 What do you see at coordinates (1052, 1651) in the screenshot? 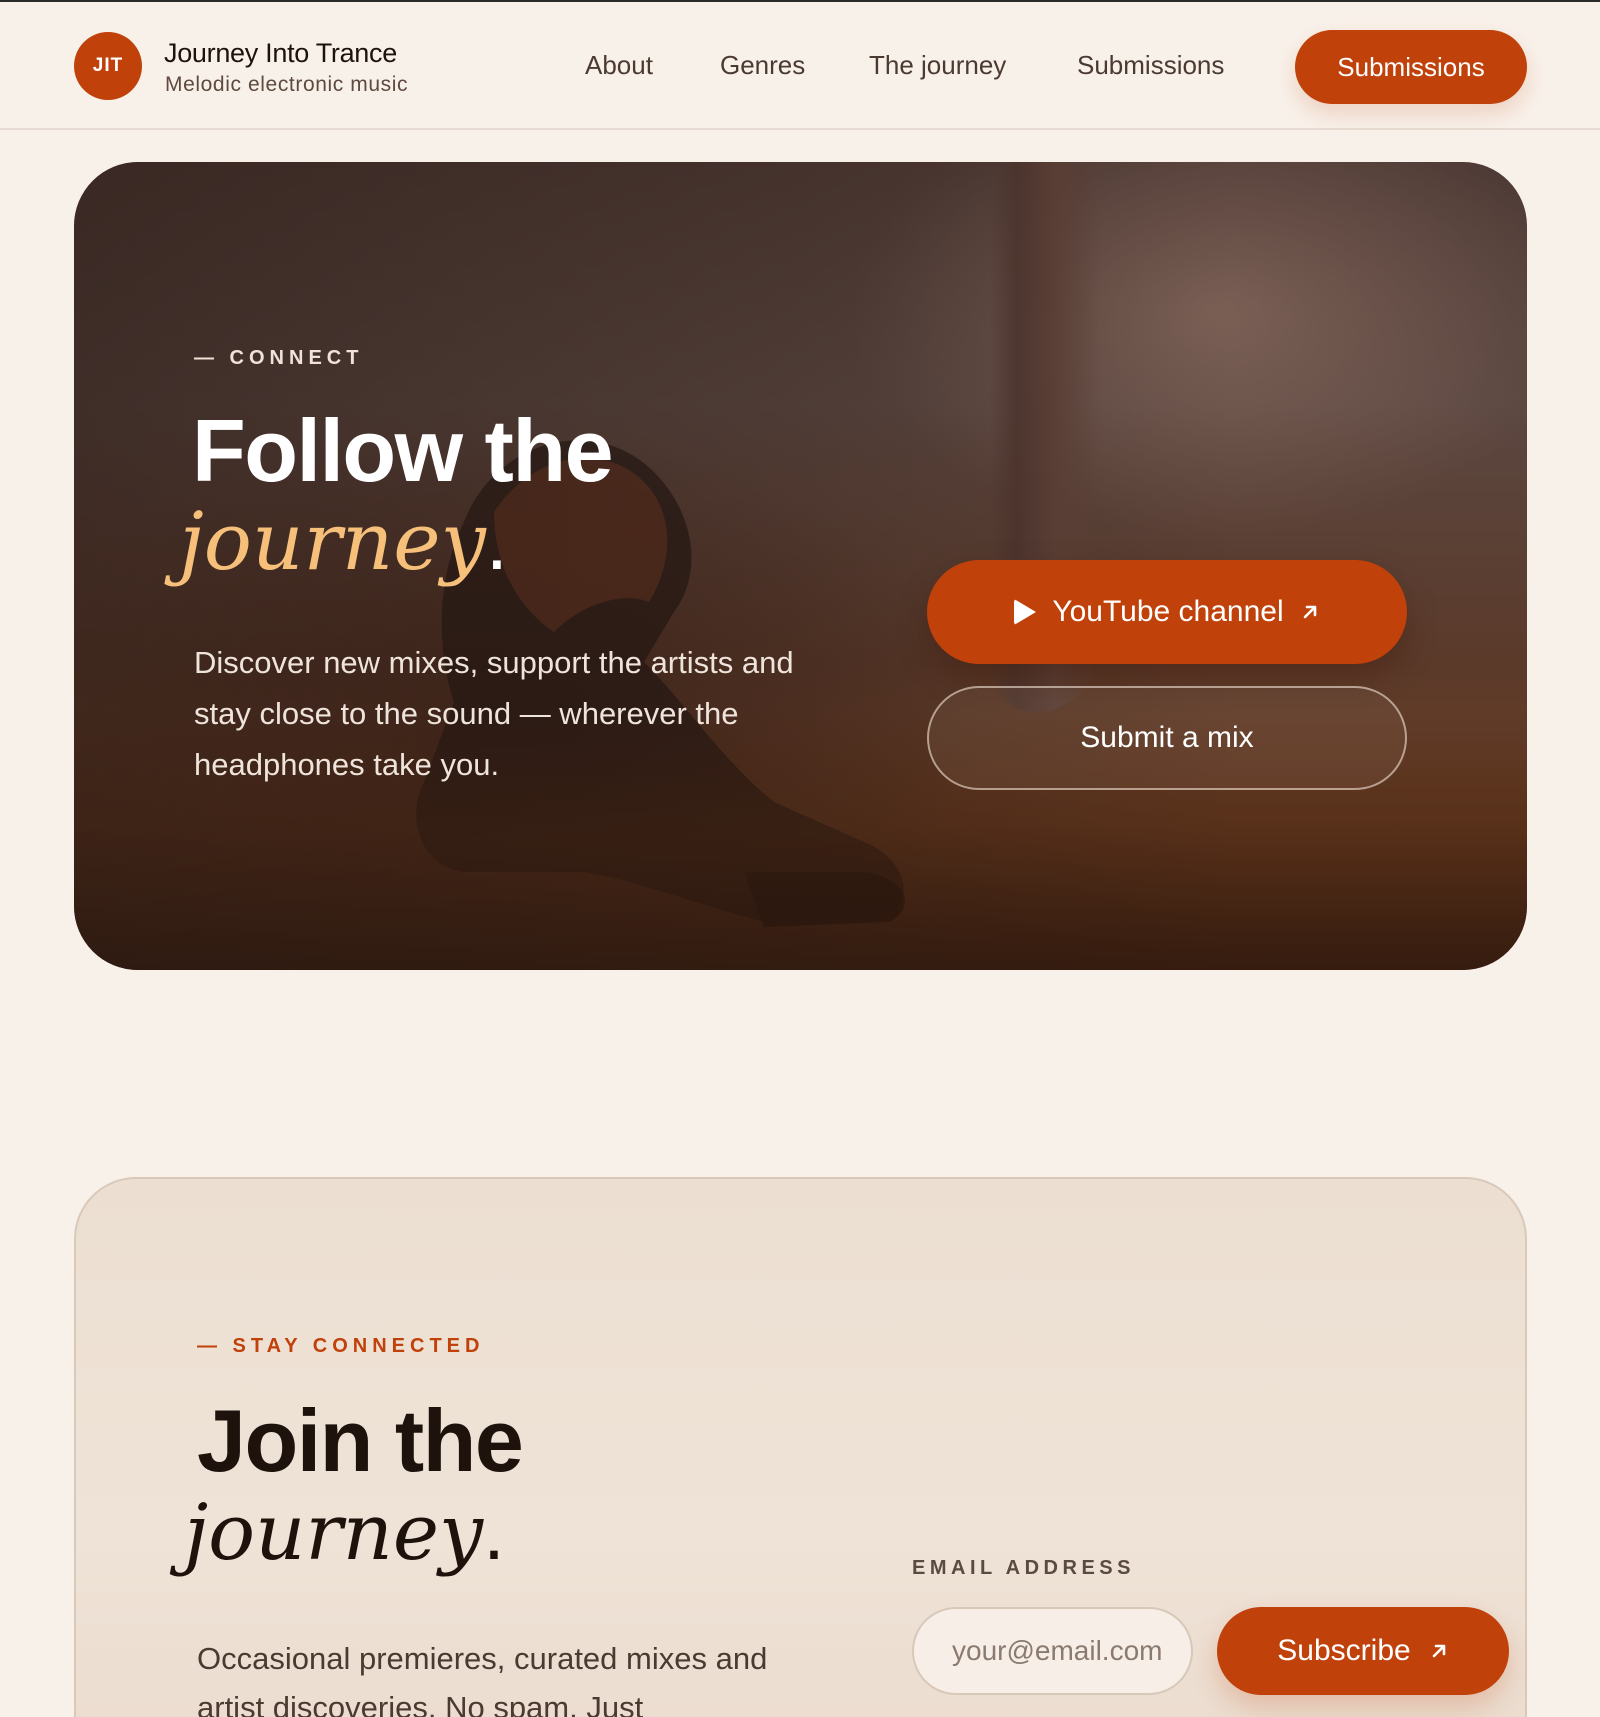
I see `email-field` at bounding box center [1052, 1651].